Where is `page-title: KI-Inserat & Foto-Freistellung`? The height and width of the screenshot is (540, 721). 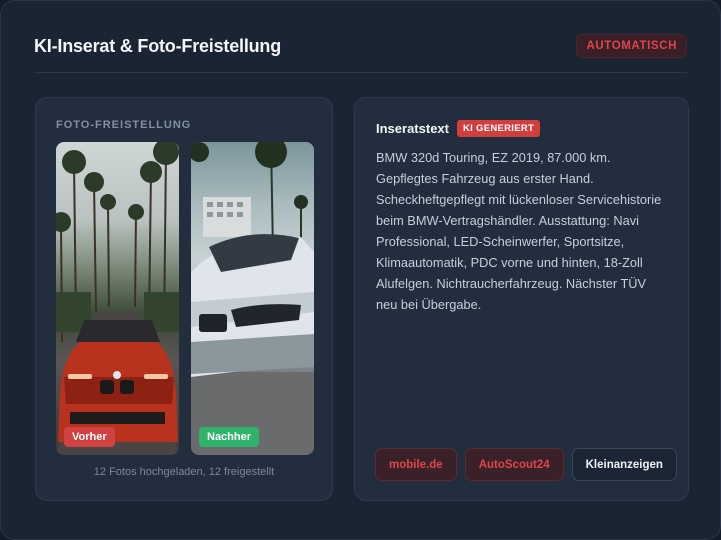
page-title: KI-Inserat & Foto-Freistellung is located at coordinates (158, 45).